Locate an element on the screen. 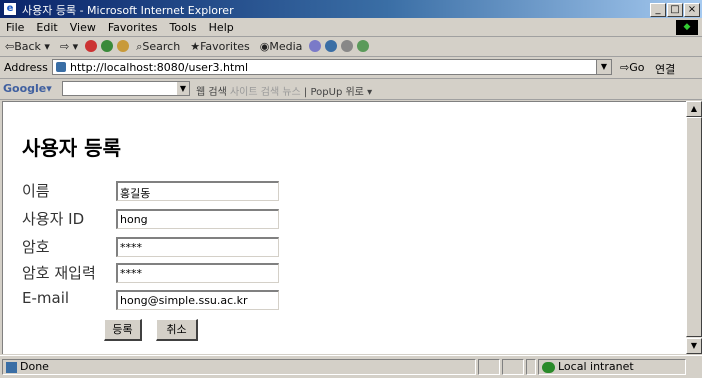  status-text: Done is located at coordinates (34, 366).